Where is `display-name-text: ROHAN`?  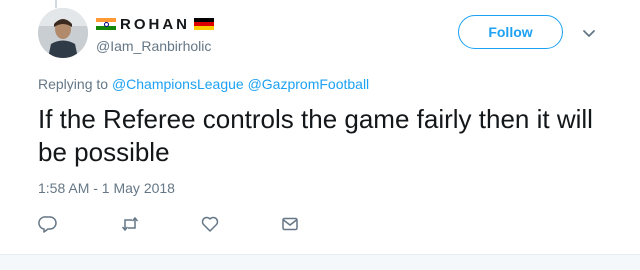 display-name-text: ROHAN is located at coordinates (155, 24).